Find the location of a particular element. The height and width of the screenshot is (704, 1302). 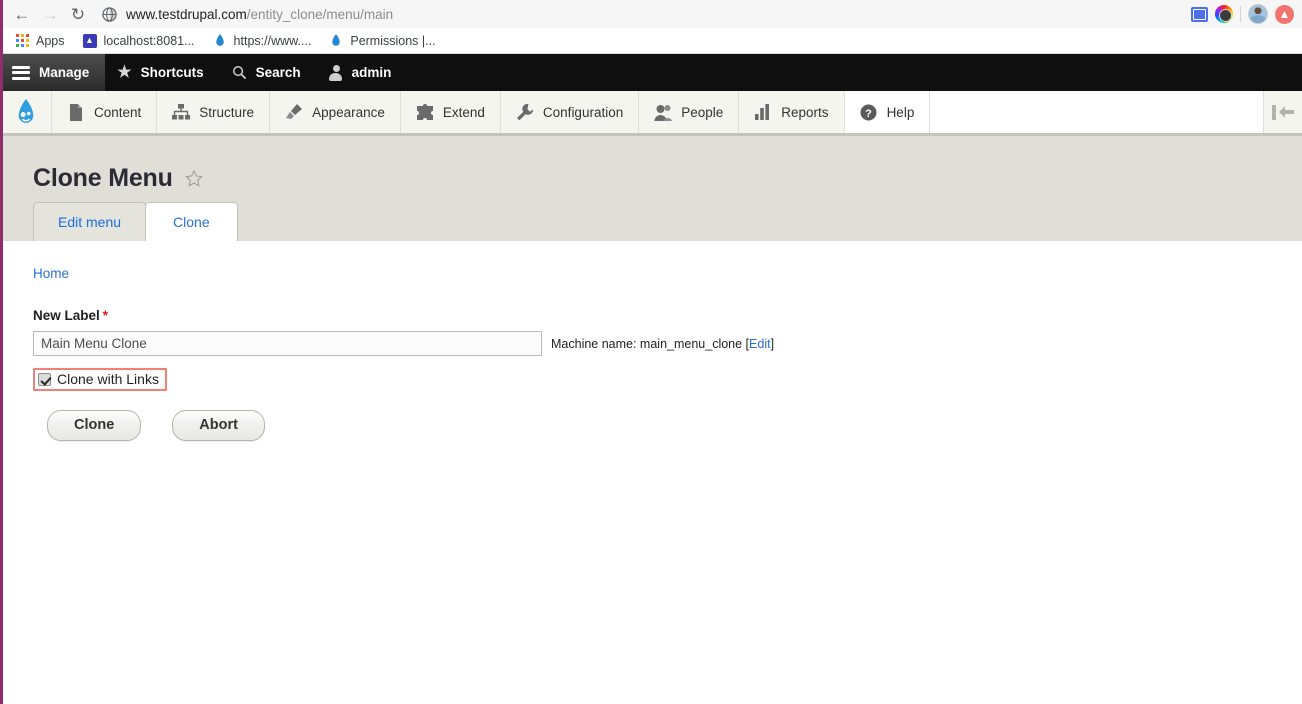

page-tabs: Edit menu Clone is located at coordinates (651, 216).